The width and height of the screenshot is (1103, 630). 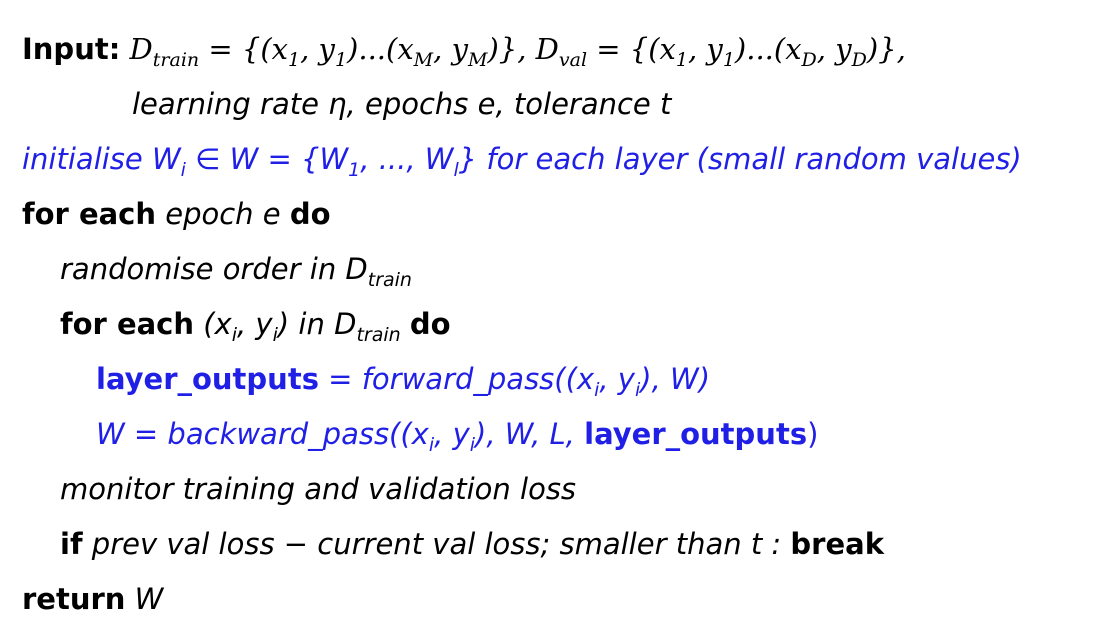 What do you see at coordinates (477, 60) in the screenshot?
I see `sub-m2: M` at bounding box center [477, 60].